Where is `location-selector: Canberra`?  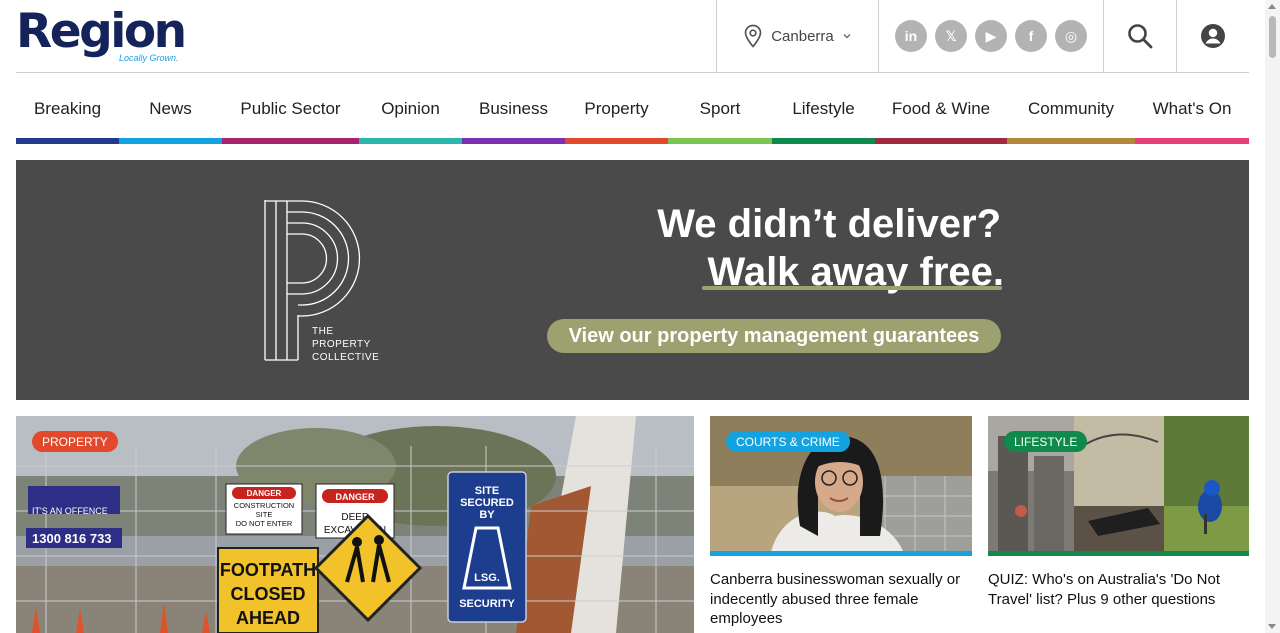 location-selector: Canberra is located at coordinates (797, 36).